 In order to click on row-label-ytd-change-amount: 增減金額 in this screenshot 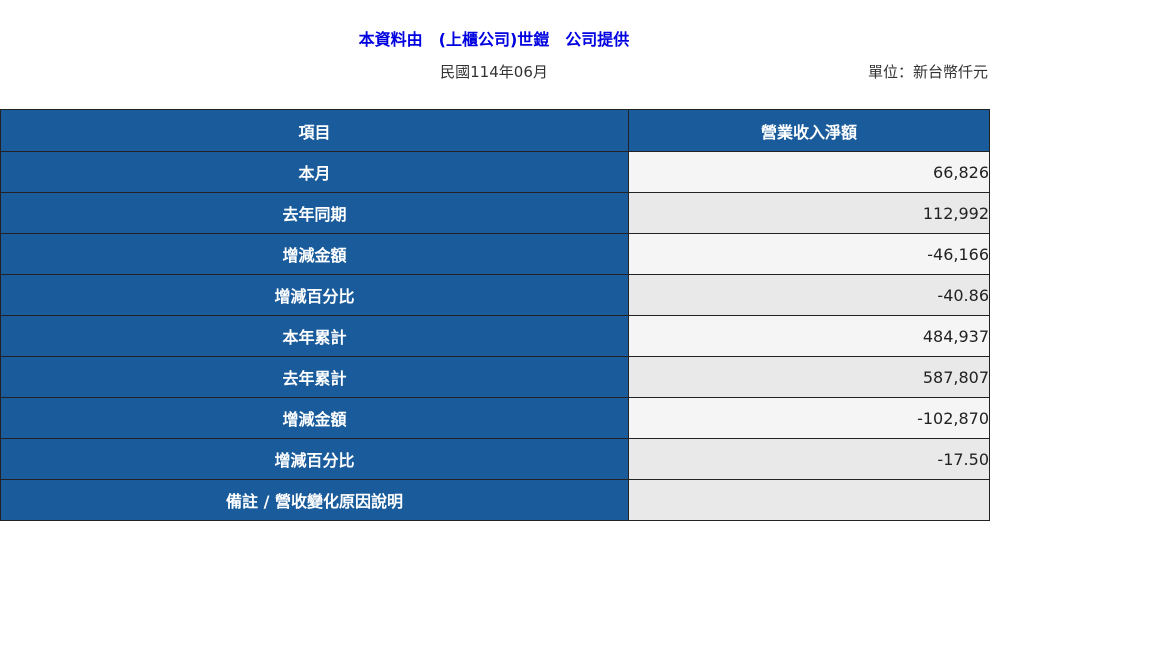, I will do `click(314, 418)`.